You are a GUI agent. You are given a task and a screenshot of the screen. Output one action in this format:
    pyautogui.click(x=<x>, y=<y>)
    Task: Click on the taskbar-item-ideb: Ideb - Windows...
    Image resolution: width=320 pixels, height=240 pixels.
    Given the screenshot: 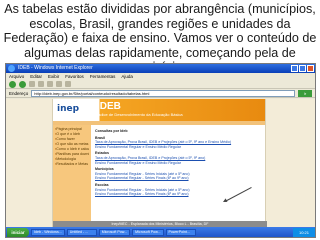 What is the action you would take?
    pyautogui.click(x=48, y=232)
    